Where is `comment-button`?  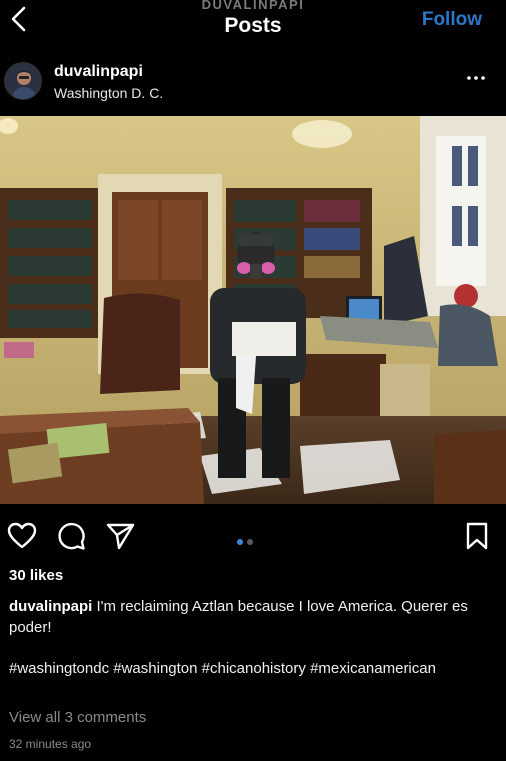
comment-button is located at coordinates (71, 536).